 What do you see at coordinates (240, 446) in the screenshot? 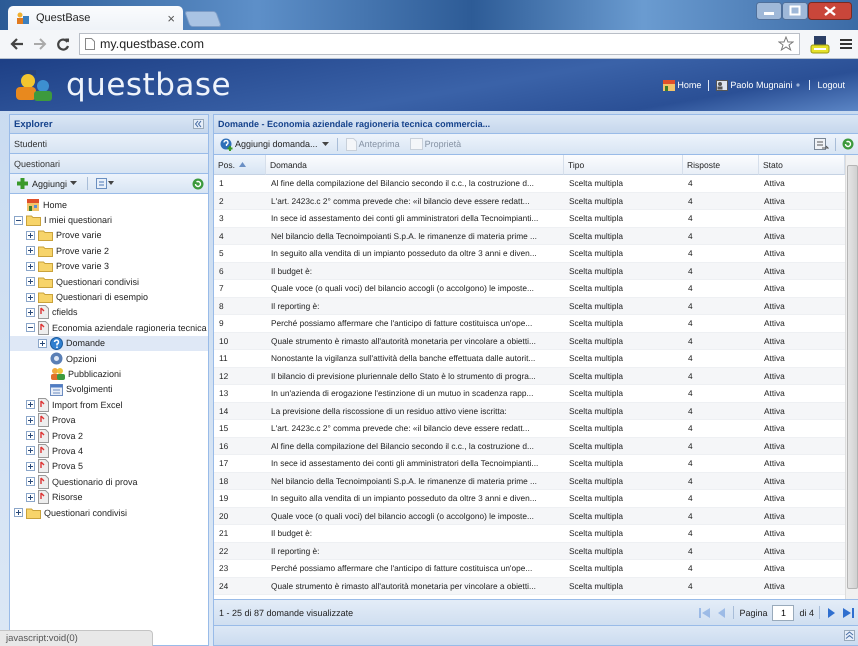
I see `table-cell: 16` at bounding box center [240, 446].